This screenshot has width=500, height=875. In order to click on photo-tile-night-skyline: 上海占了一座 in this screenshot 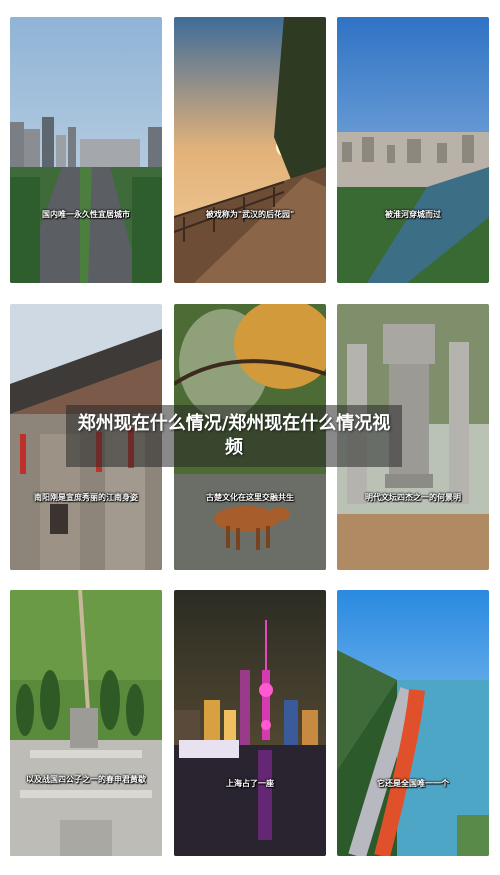, I will do `click(250, 723)`.